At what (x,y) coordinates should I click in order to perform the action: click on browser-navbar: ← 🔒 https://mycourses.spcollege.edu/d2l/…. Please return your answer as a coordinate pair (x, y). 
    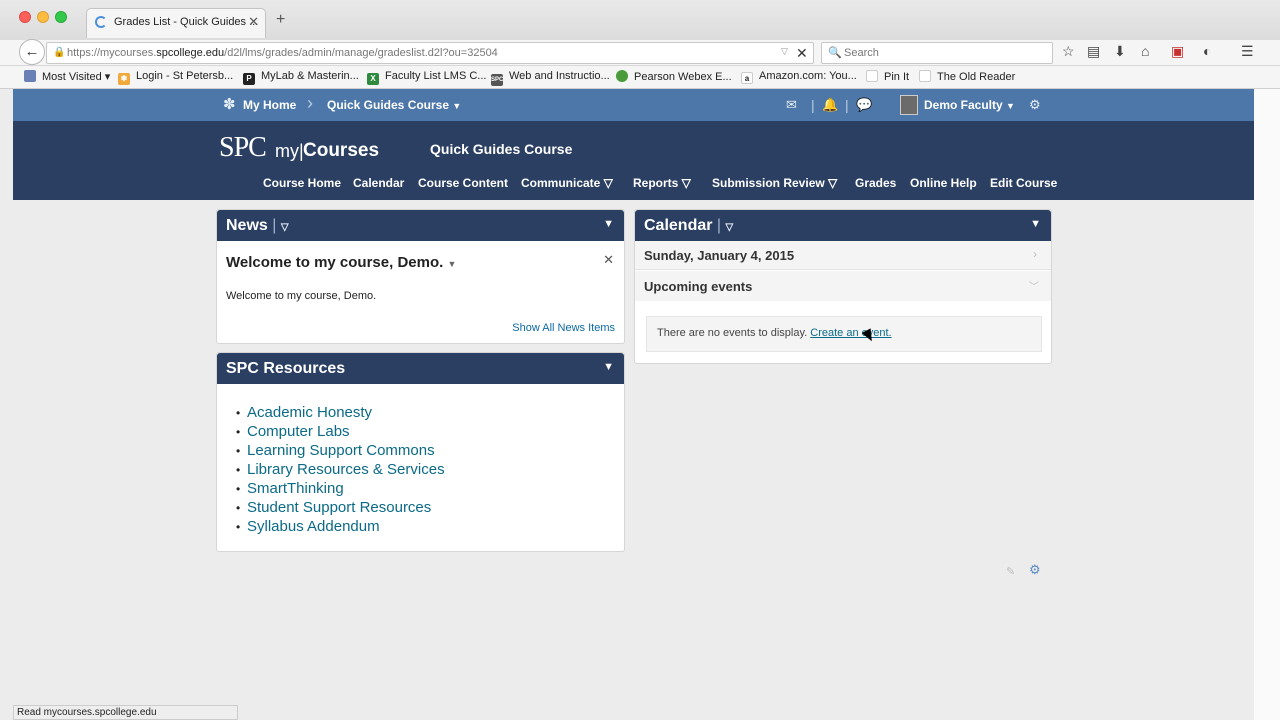
    Looking at the image, I should click on (640, 52).